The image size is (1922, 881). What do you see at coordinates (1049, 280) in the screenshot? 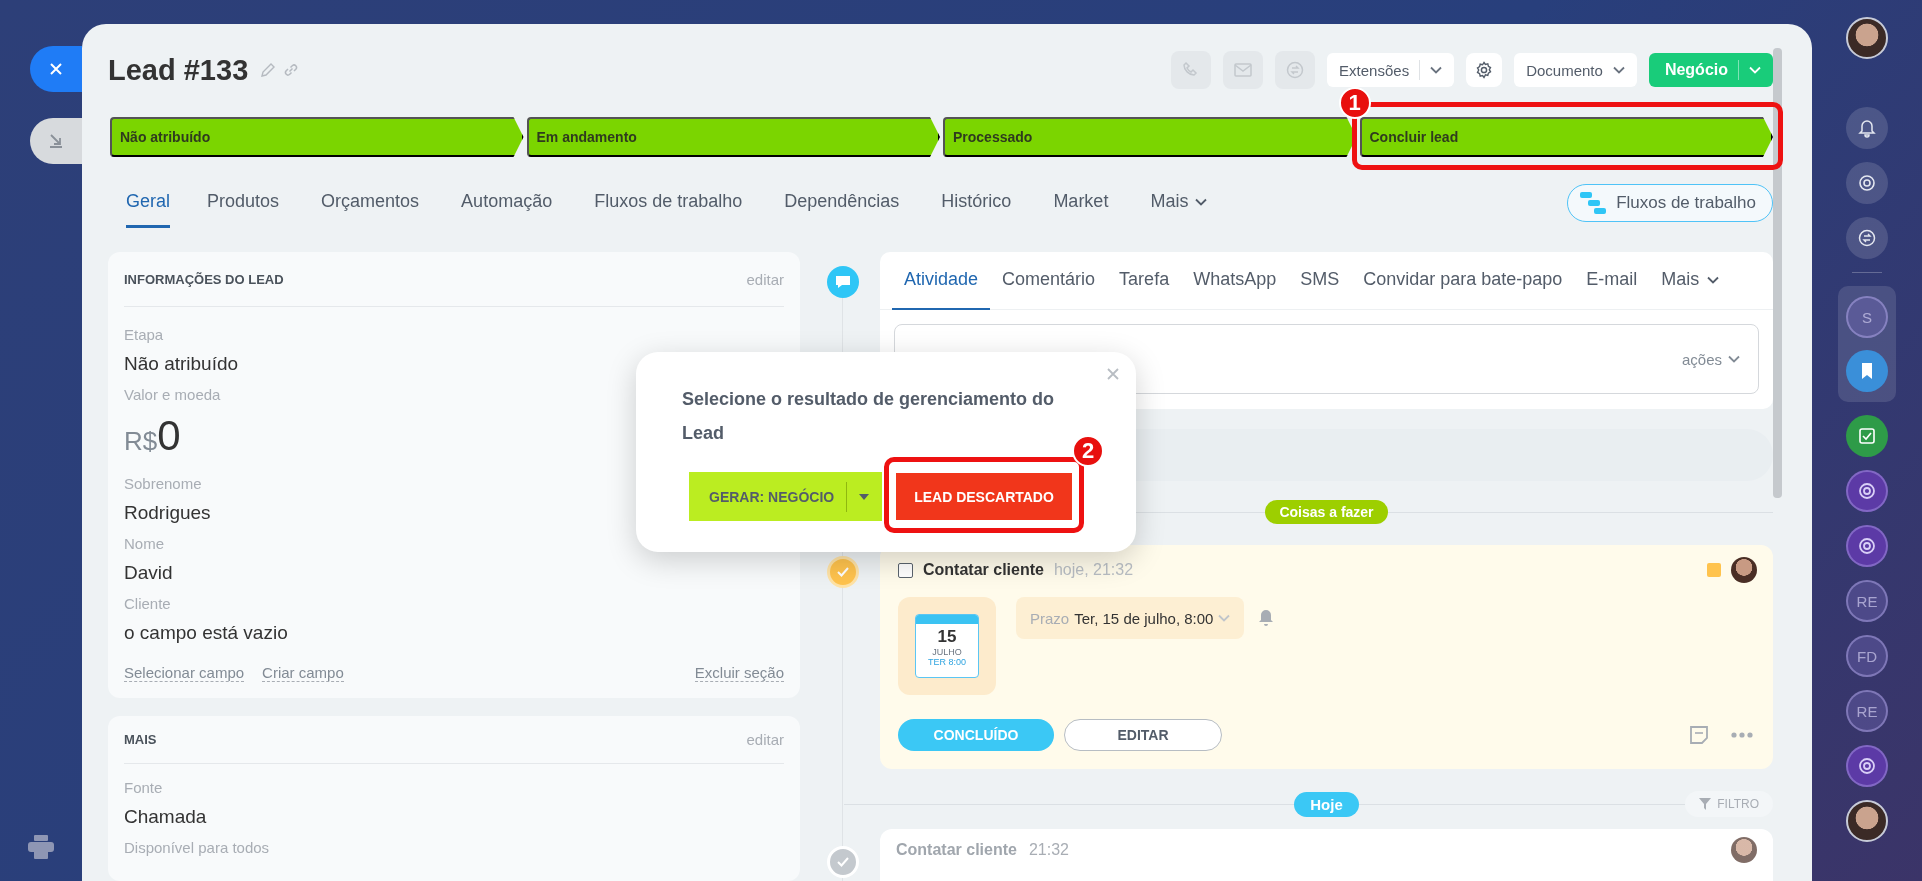
I see `tab: Comentário` at bounding box center [1049, 280].